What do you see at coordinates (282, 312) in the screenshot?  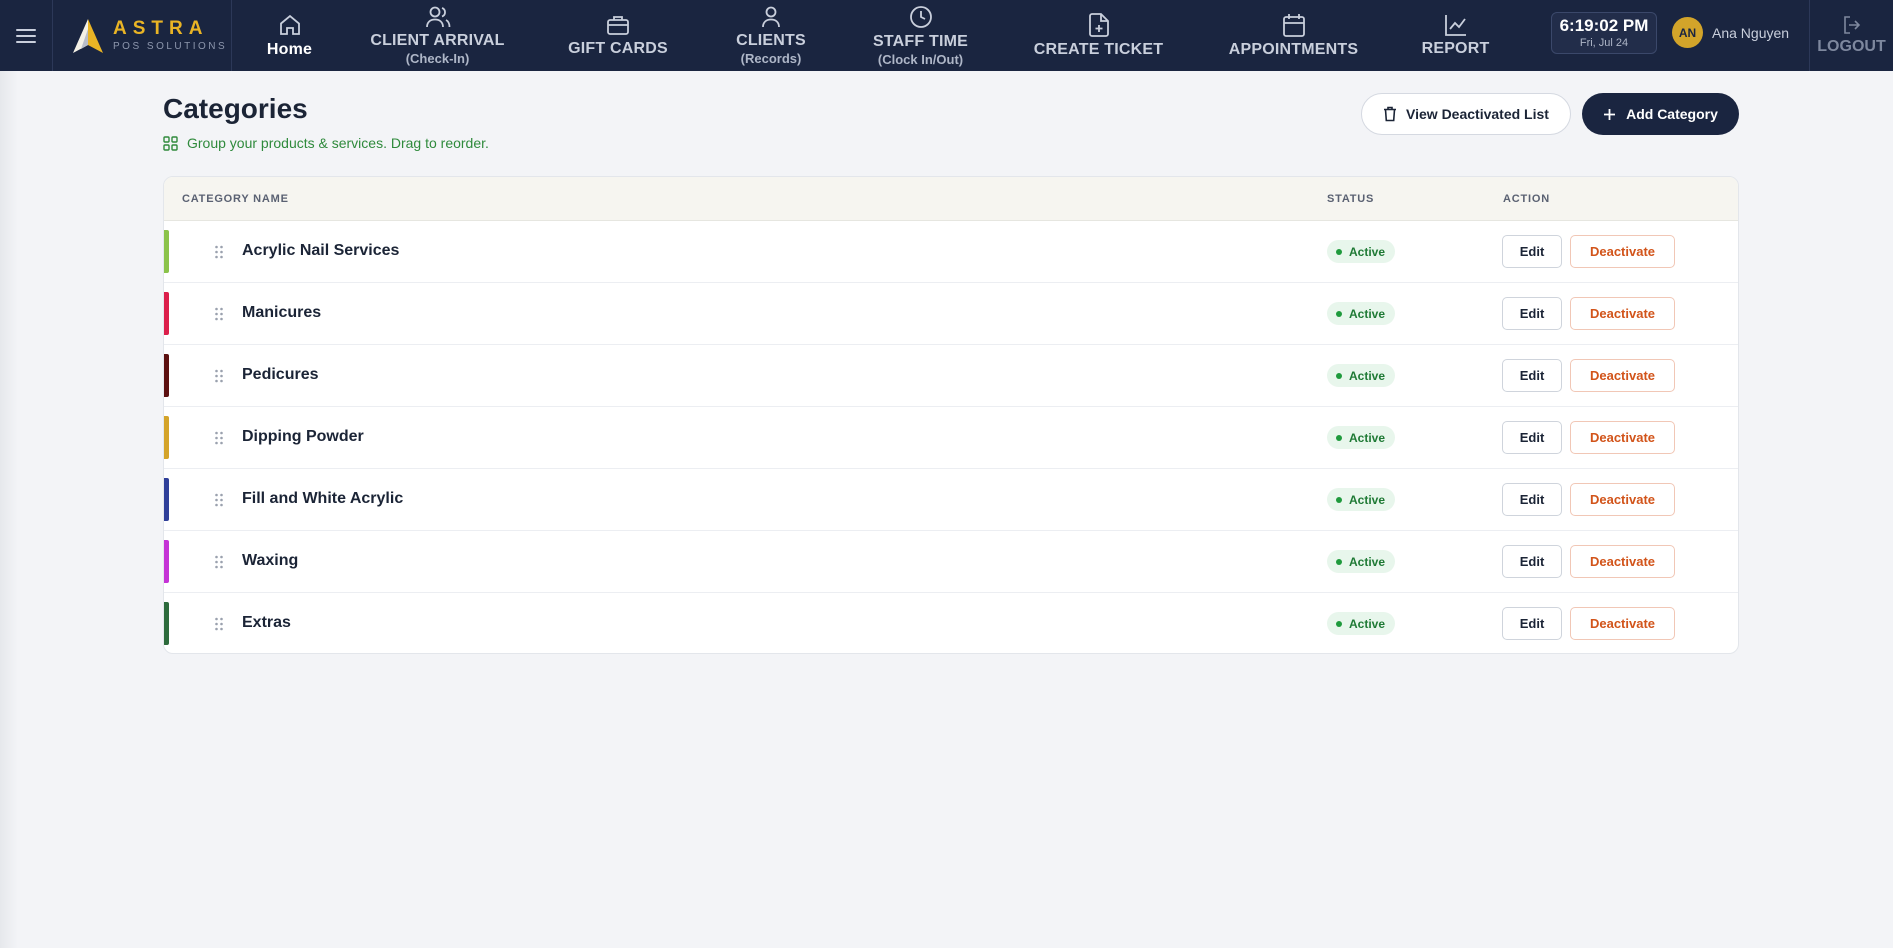 I see `category-name: Manicures` at bounding box center [282, 312].